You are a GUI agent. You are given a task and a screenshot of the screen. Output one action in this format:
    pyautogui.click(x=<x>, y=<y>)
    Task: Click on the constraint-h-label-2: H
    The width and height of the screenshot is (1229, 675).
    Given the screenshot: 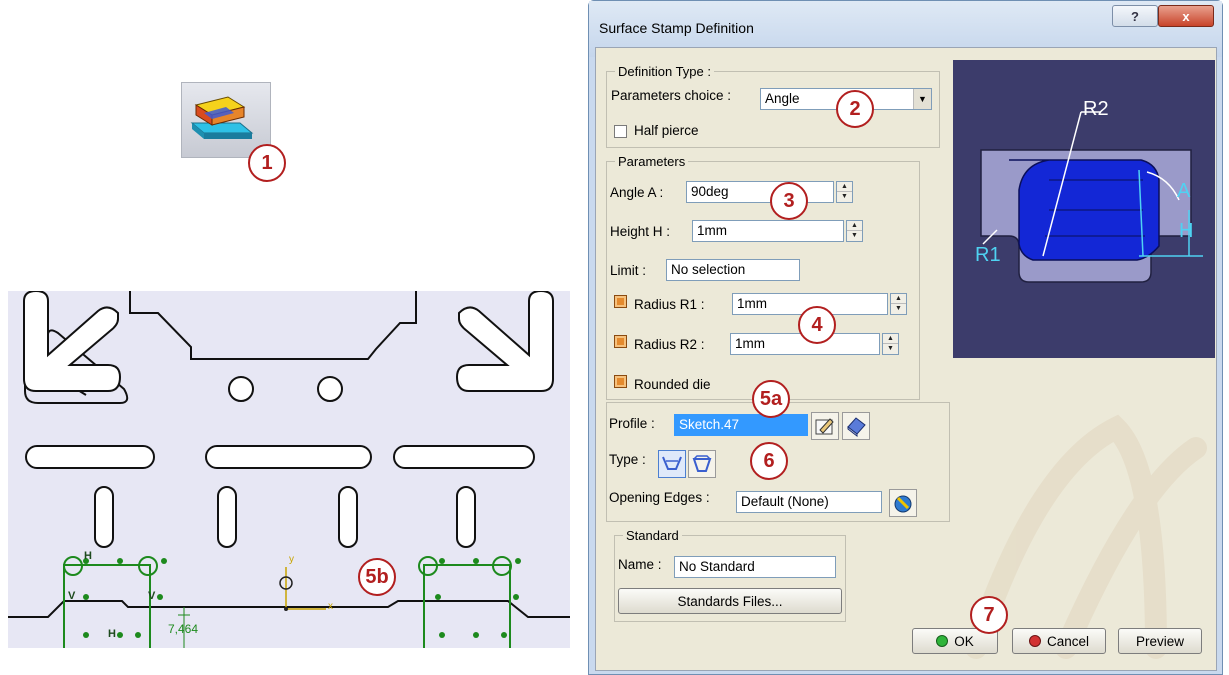 What is the action you would take?
    pyautogui.click(x=112, y=634)
    